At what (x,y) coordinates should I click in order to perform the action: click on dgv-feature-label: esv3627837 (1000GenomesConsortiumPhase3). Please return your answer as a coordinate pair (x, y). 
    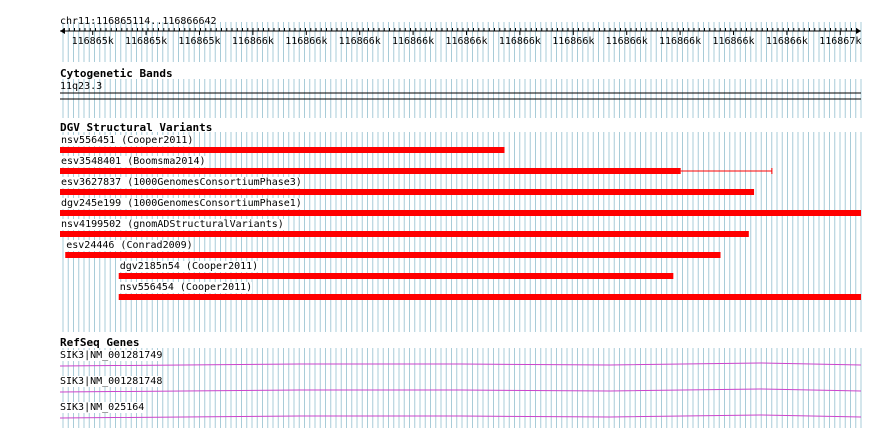
    Looking at the image, I should click on (181, 182).